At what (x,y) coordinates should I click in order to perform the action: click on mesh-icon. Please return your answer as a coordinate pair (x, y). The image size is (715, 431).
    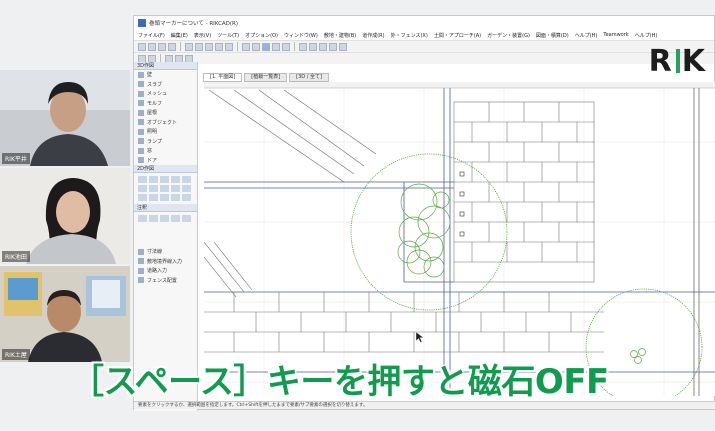
    Looking at the image, I should click on (141, 93).